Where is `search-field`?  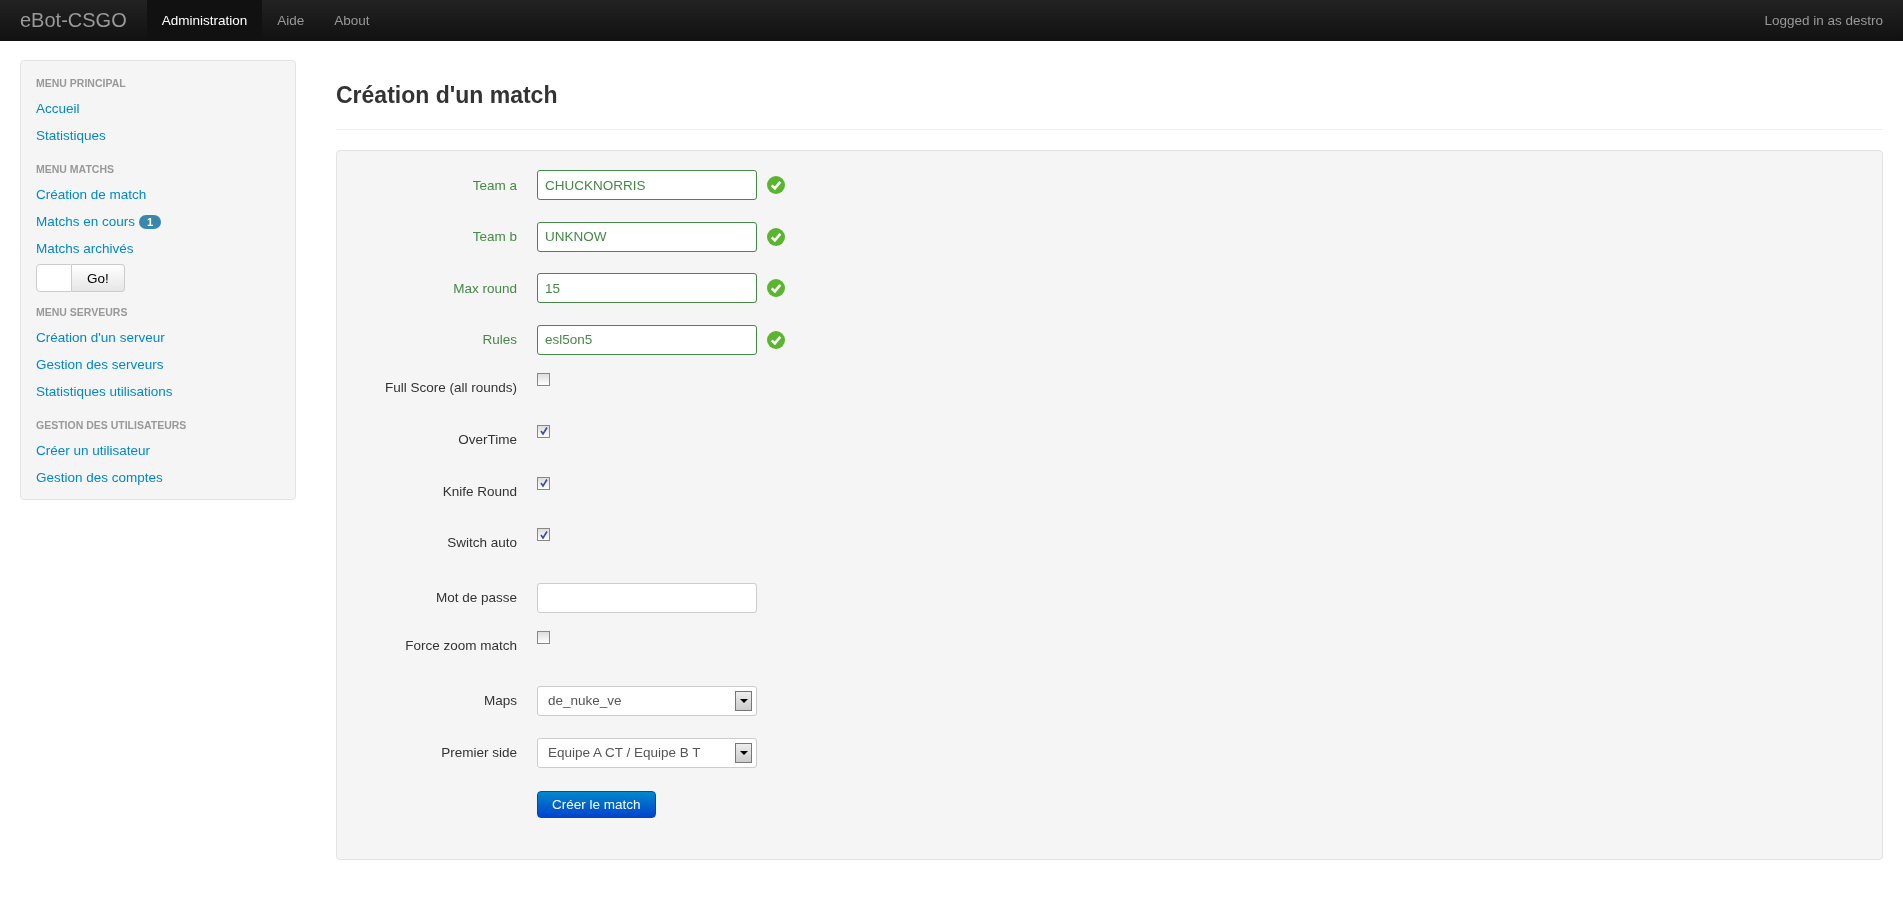
search-field is located at coordinates (54, 278).